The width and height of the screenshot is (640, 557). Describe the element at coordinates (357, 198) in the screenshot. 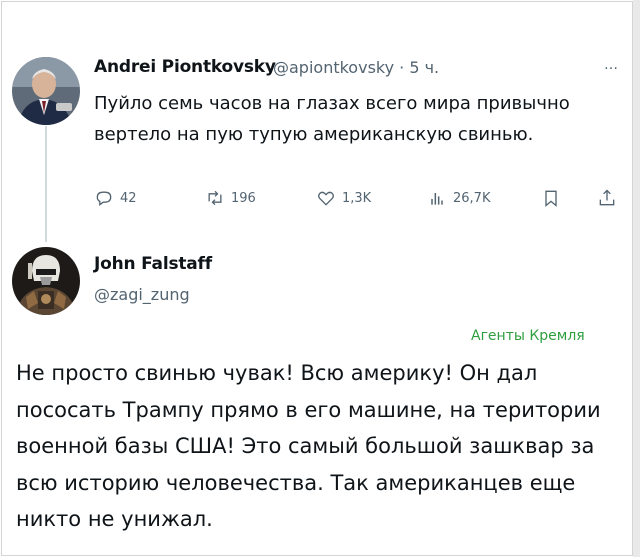

I see `like-count: 1,3K` at that location.